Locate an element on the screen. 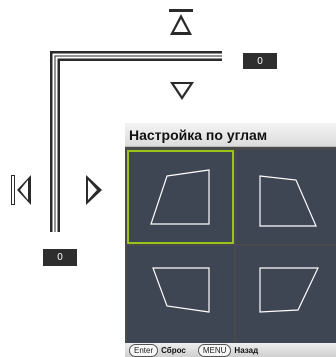 The image size is (336, 357). move-right-button is located at coordinates (94, 190).